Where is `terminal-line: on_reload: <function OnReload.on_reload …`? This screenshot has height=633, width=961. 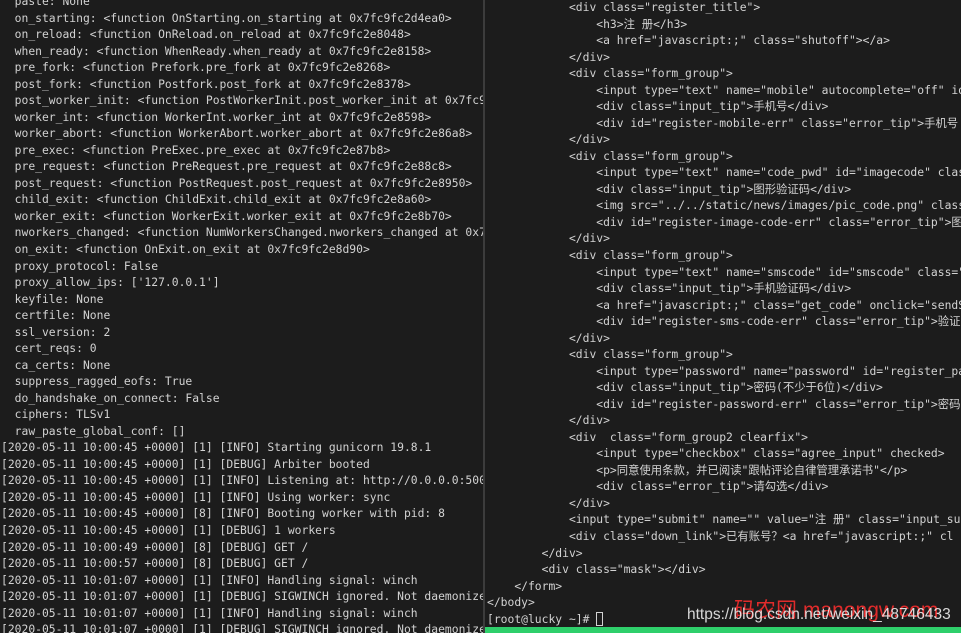
terminal-line: on_reload: <function OnReload.on_reload … is located at coordinates (206, 34).